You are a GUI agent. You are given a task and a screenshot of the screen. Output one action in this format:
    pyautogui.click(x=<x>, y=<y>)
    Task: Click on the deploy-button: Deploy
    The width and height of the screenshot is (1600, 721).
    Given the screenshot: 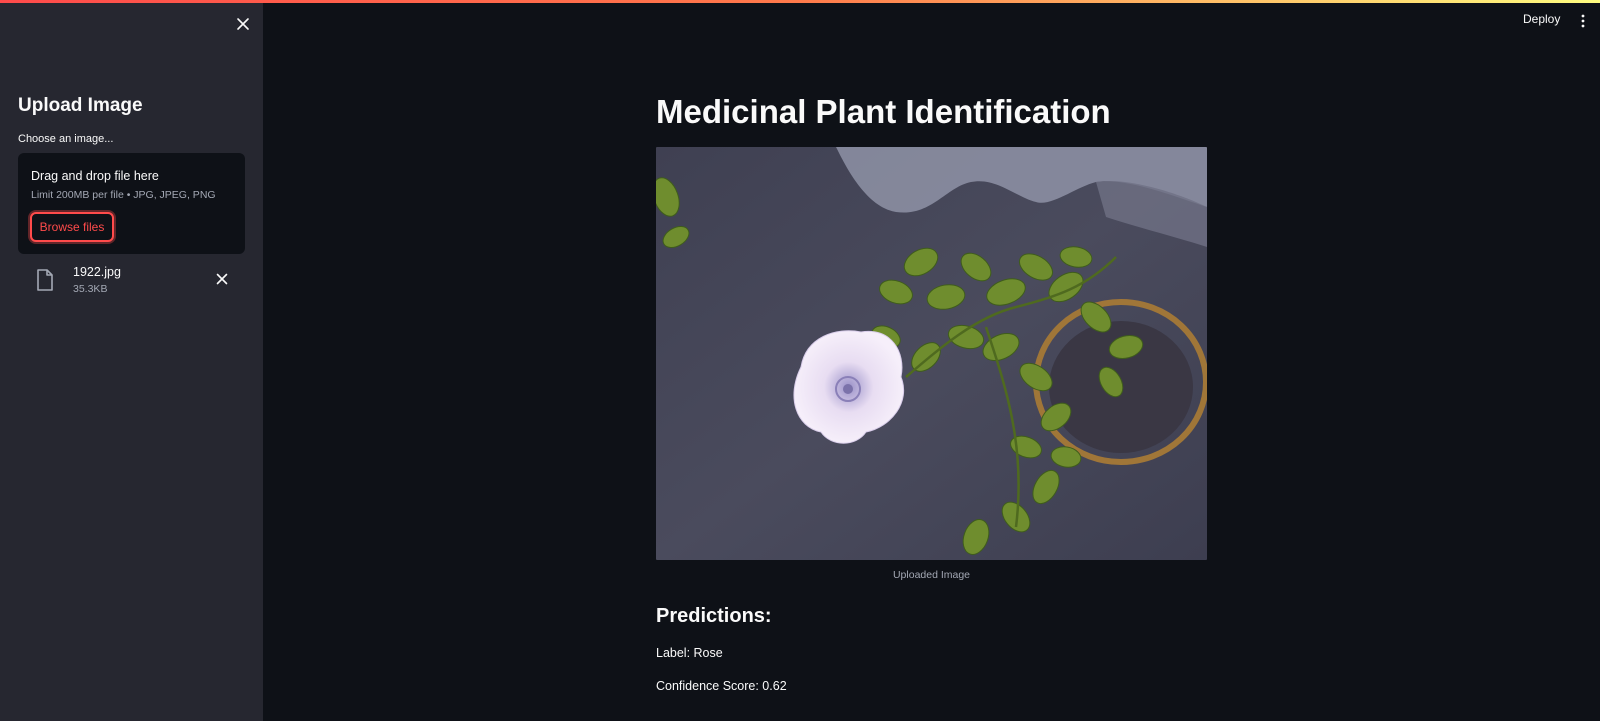 What is the action you would take?
    pyautogui.click(x=1541, y=19)
    